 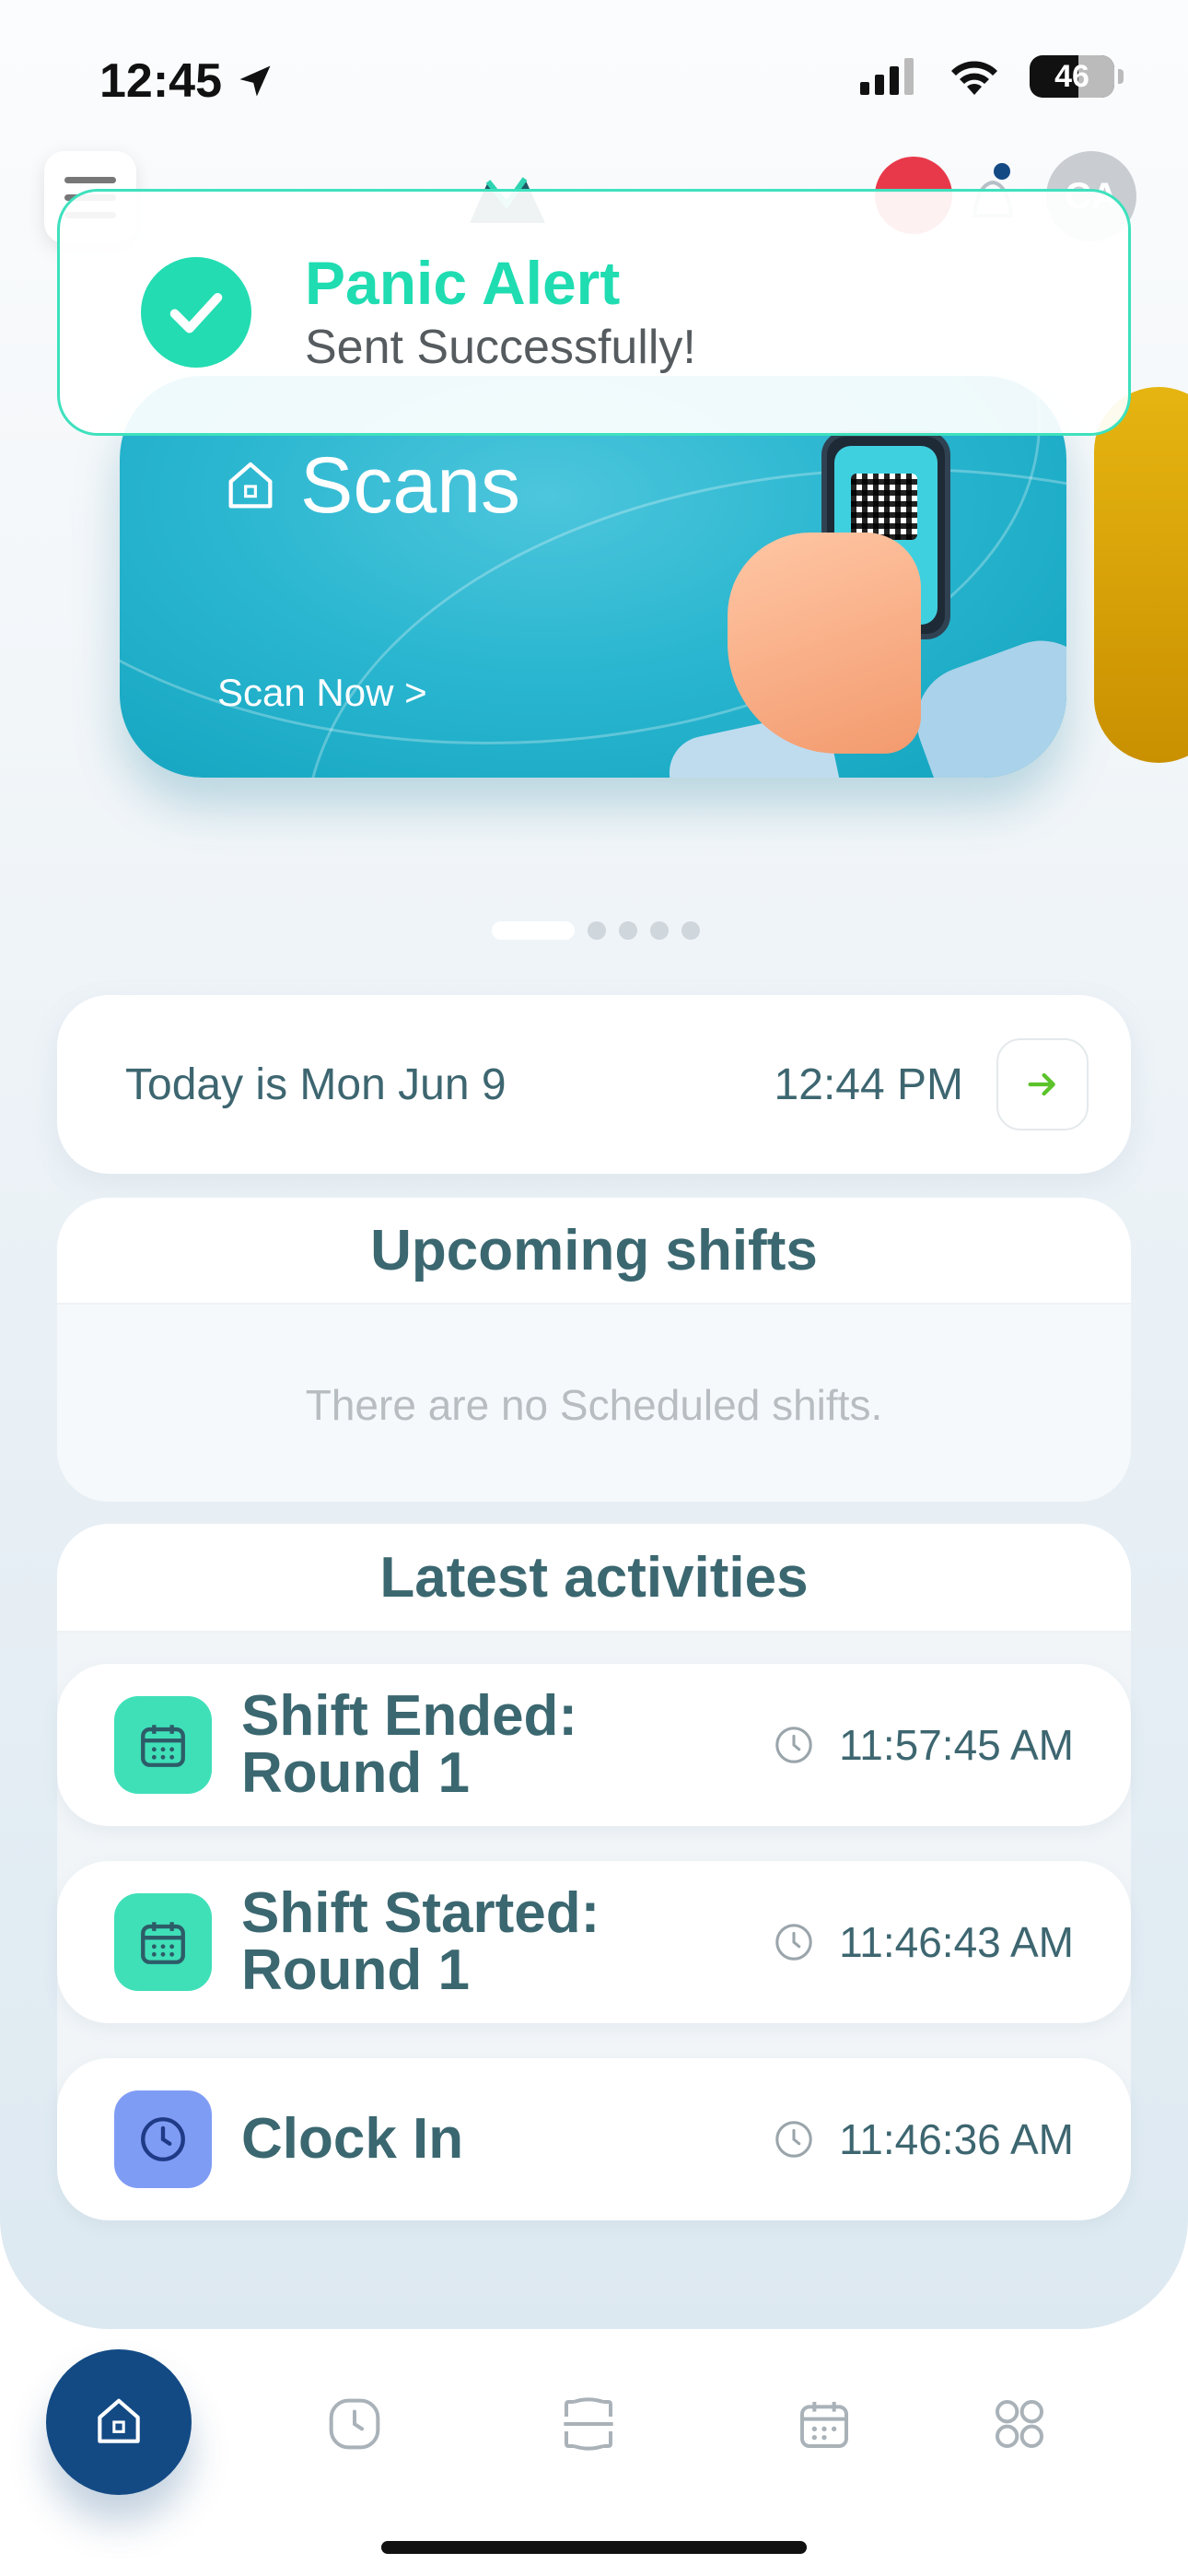 What do you see at coordinates (410, 1744) in the screenshot?
I see `activity-label: Shift Ended: Round 1` at bounding box center [410, 1744].